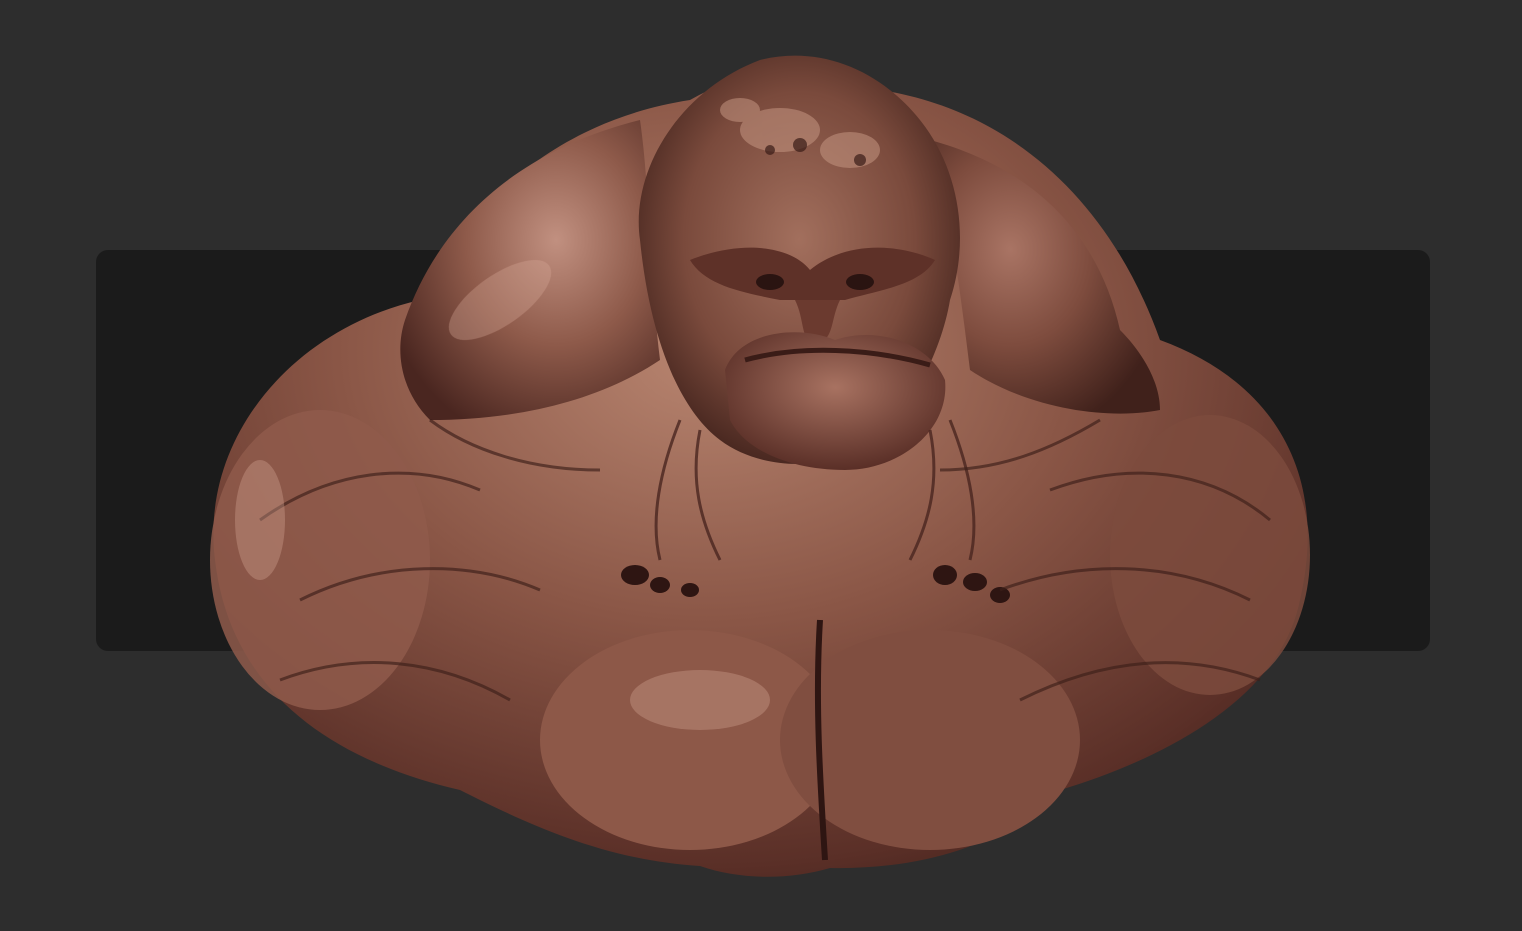 Image resolution: width=1522 pixels, height=931 pixels. Describe the element at coordinates (1210, 555) in the screenshot. I see `right-deltoid` at that location.